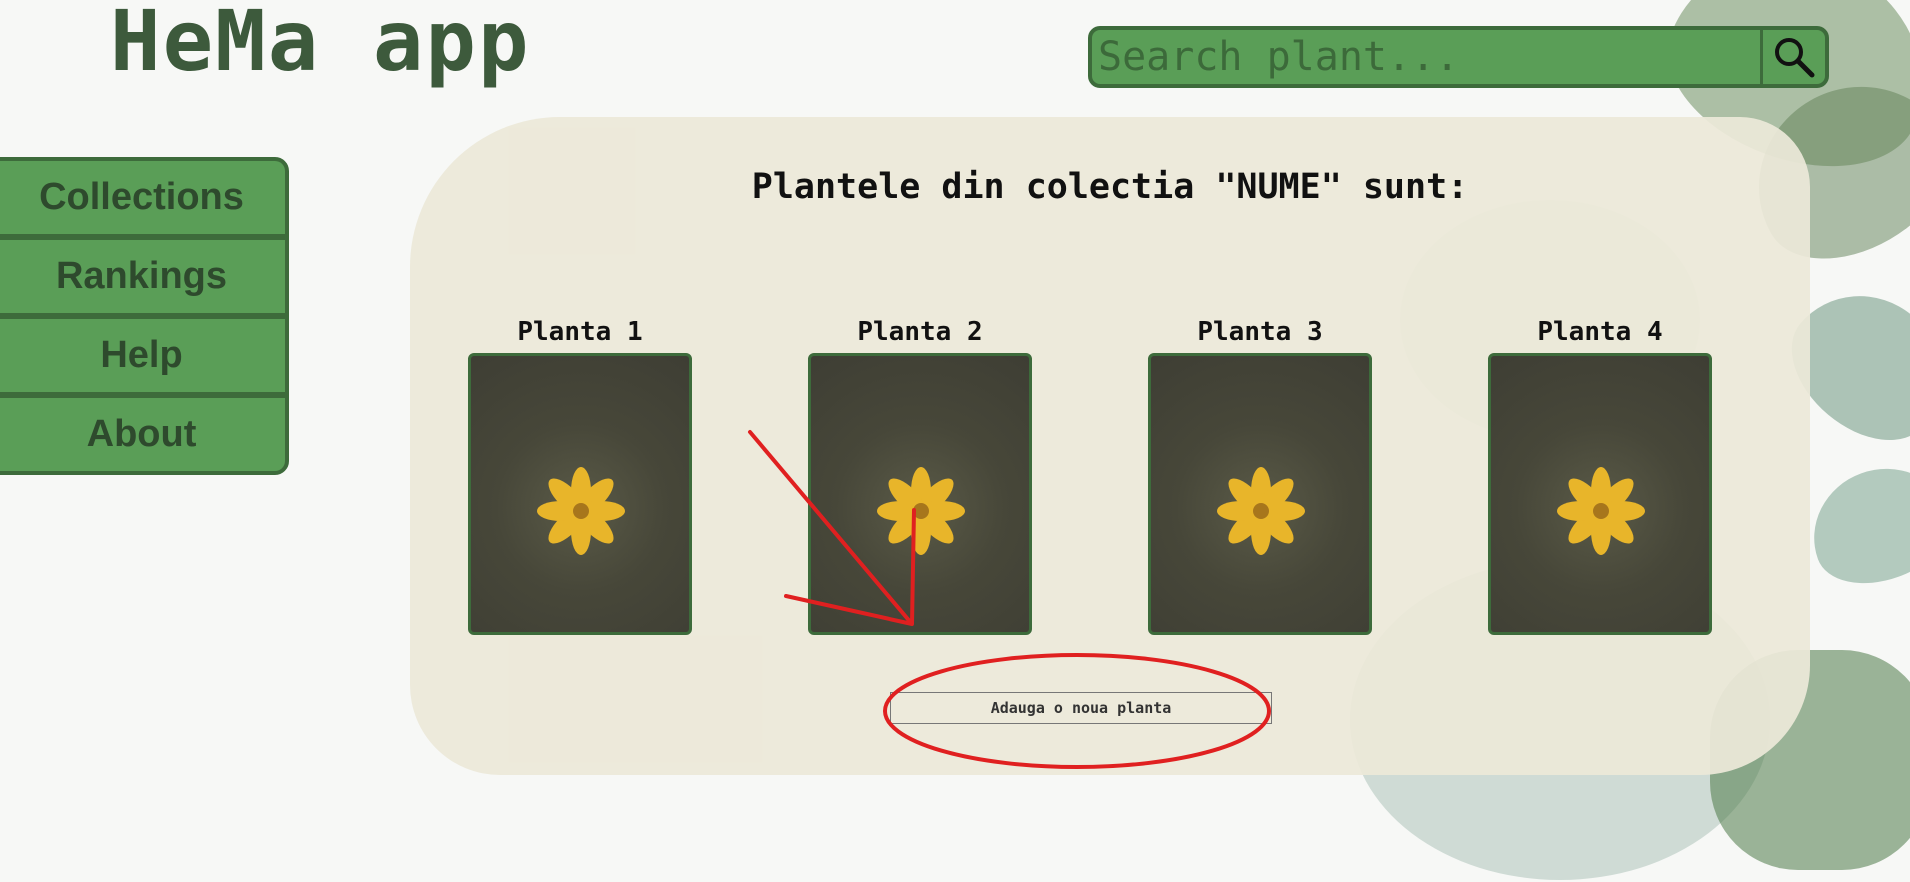 The width and height of the screenshot is (1910, 882). What do you see at coordinates (1600, 332) in the screenshot?
I see `plant-name: Planta 4` at bounding box center [1600, 332].